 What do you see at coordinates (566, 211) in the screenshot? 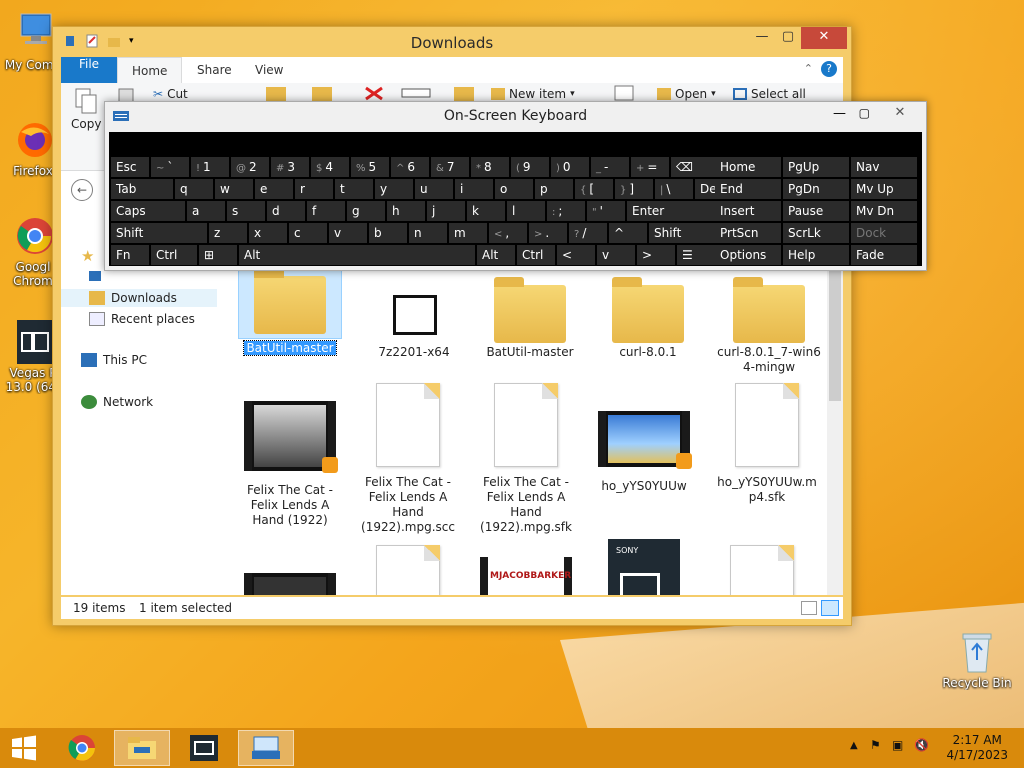
I see `key-: :;` at bounding box center [566, 211].